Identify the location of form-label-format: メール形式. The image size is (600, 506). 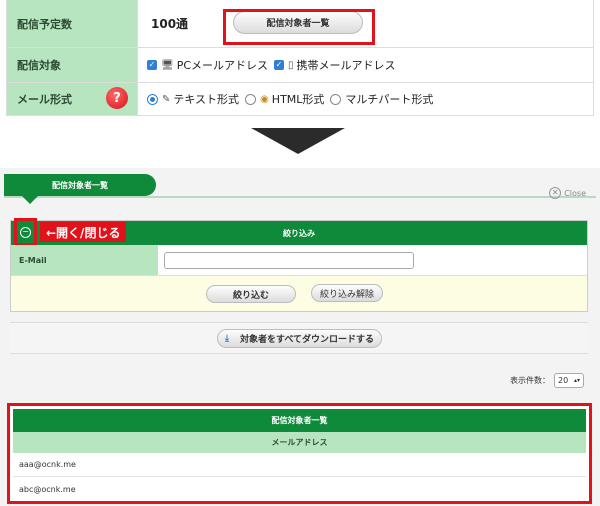
(44, 99).